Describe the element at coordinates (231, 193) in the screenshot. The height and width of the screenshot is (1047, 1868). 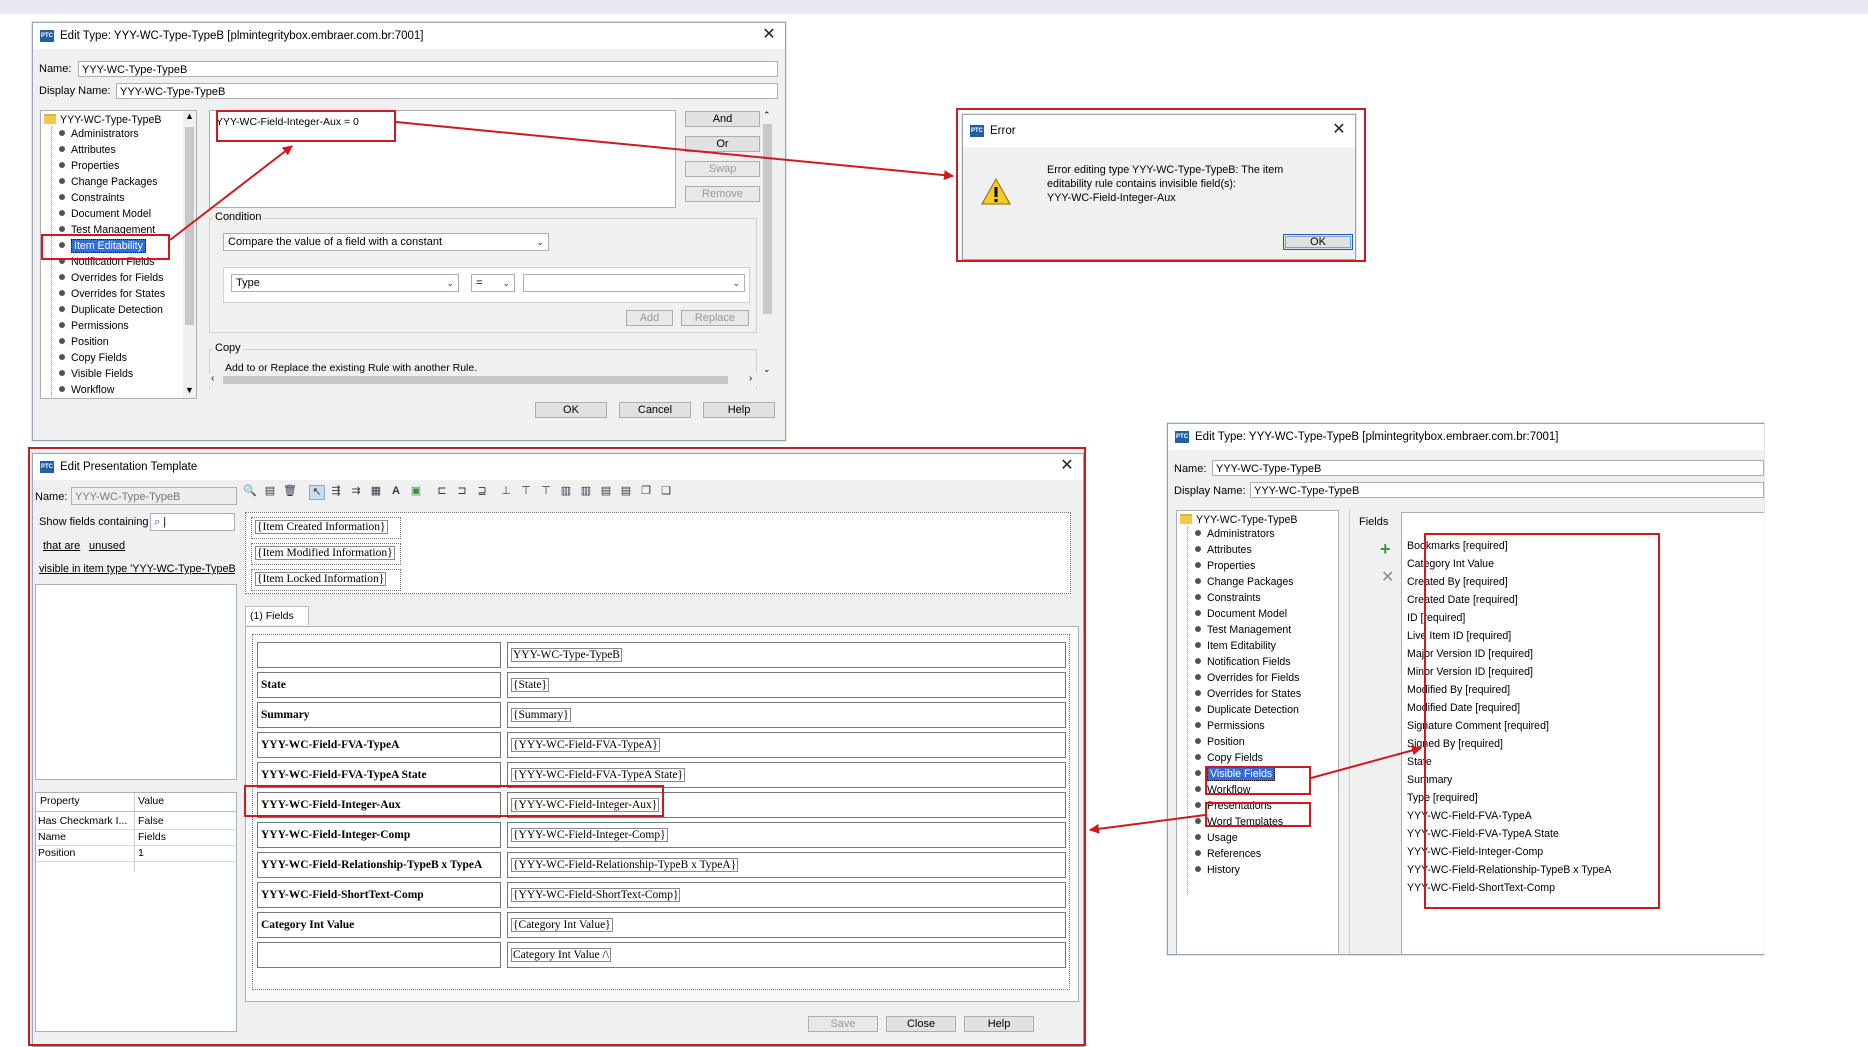
I see `arrow-editability-to-rule` at that location.